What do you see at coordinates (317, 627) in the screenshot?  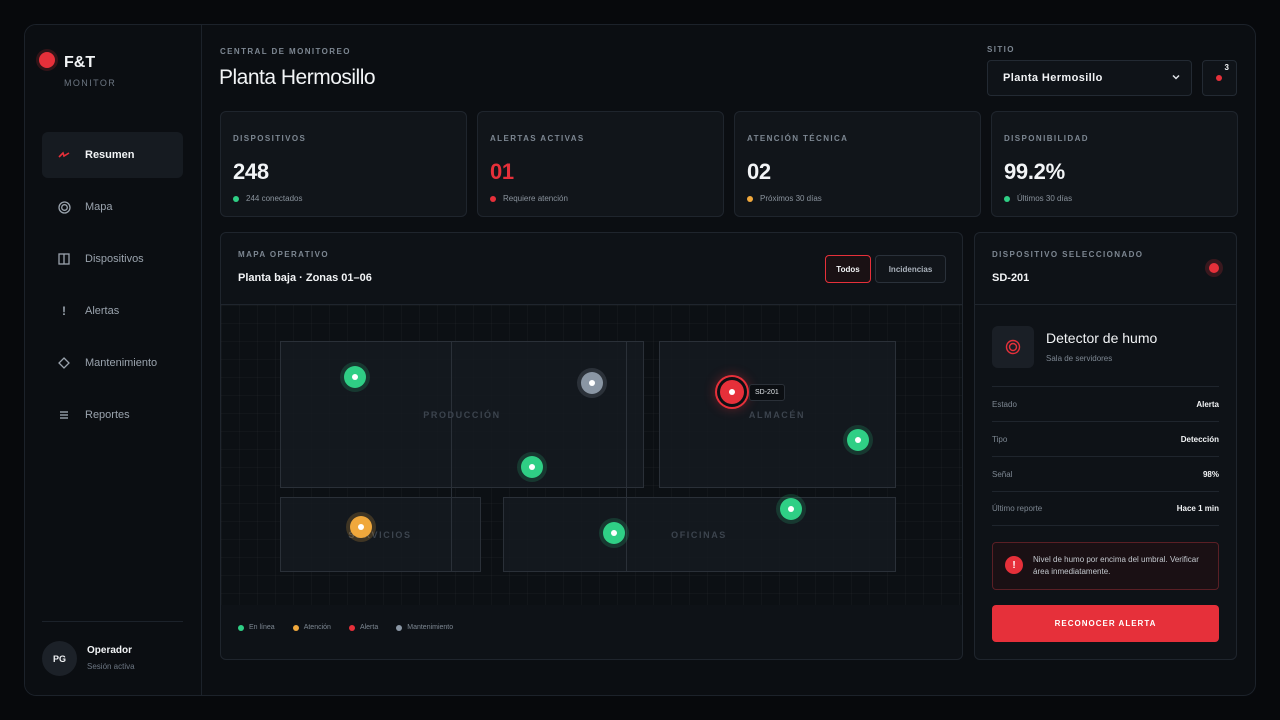 I see `legend-label: Atención` at bounding box center [317, 627].